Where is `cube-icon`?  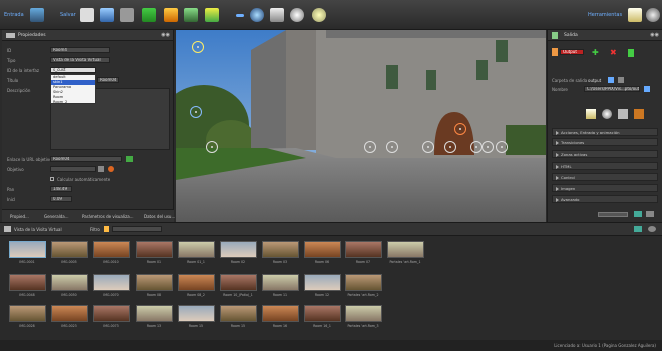 cube-icon is located at coordinates (171, 15).